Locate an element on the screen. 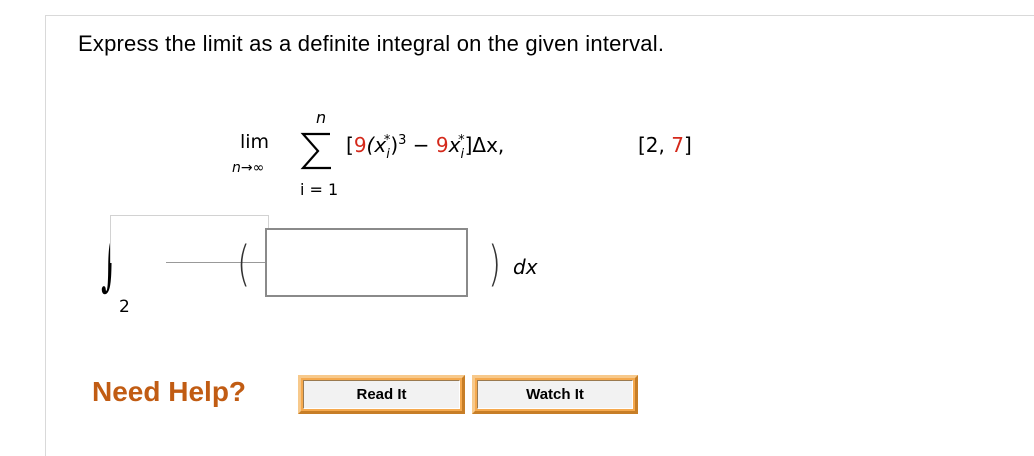 This screenshot has width=1034, height=456. integral-lower-limit: 2 is located at coordinates (124, 307).